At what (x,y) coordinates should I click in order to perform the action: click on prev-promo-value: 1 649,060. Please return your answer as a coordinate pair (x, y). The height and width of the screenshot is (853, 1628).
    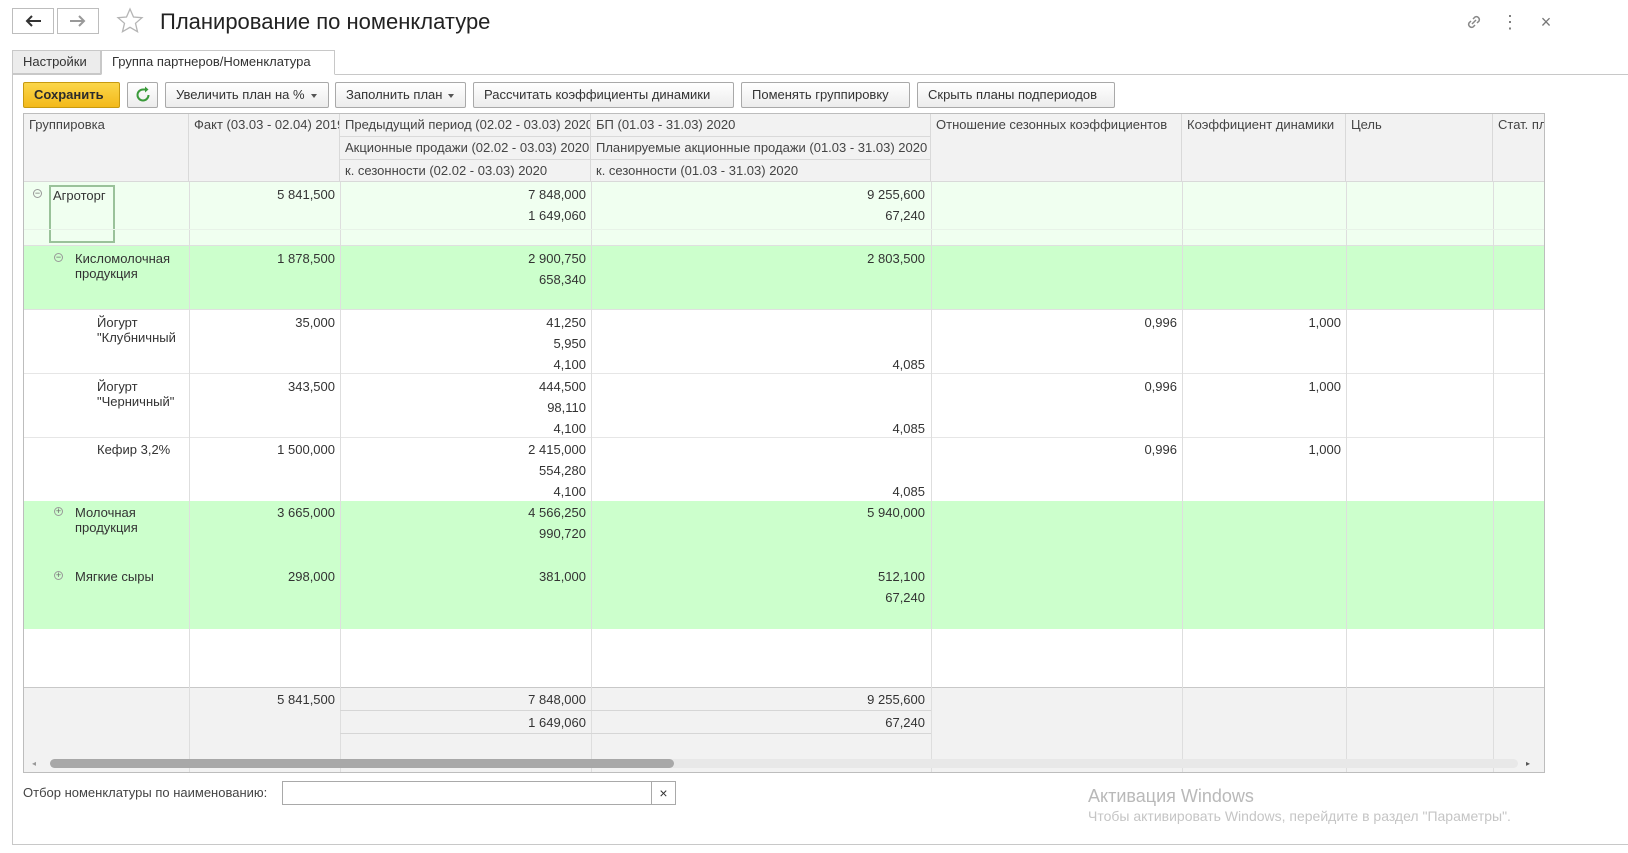
    Looking at the image, I should click on (557, 215).